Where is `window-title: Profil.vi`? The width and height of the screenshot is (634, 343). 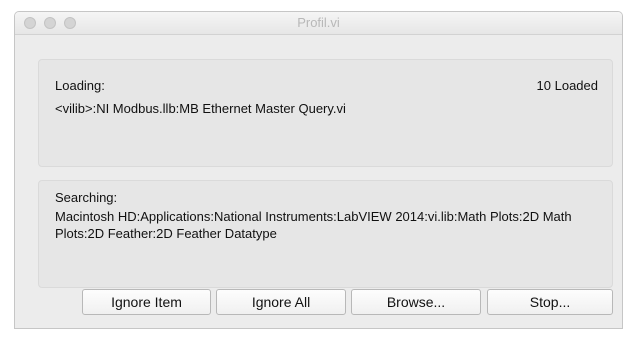
window-title: Profil.vi is located at coordinates (318, 22).